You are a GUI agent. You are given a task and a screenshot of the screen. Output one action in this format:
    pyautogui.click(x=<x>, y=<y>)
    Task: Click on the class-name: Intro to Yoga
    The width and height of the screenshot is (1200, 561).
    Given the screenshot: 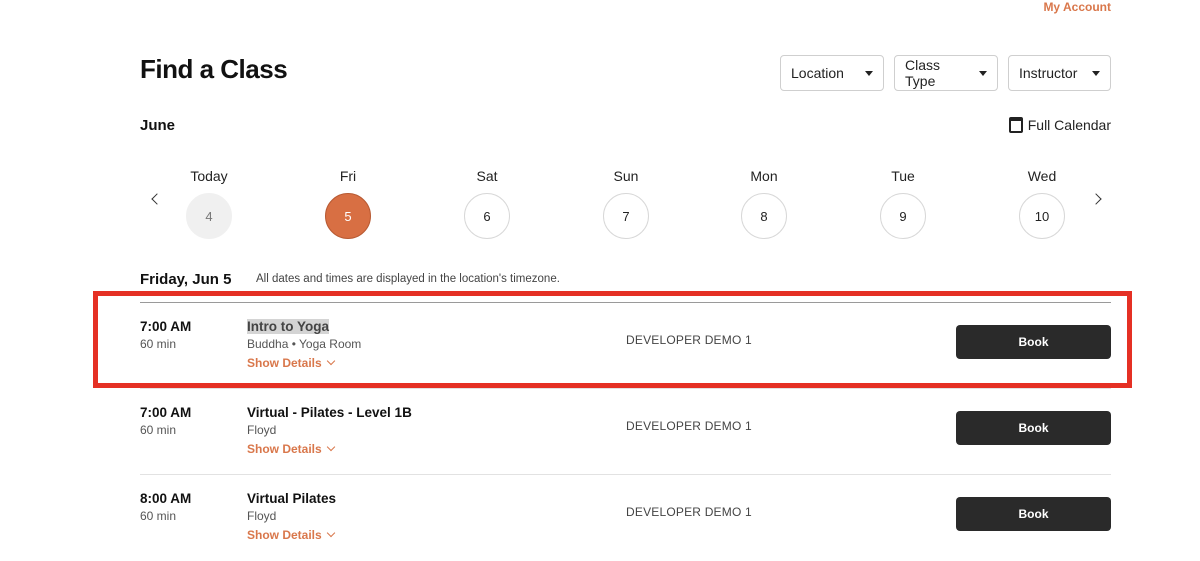 What is the action you would take?
    pyautogui.click(x=288, y=326)
    